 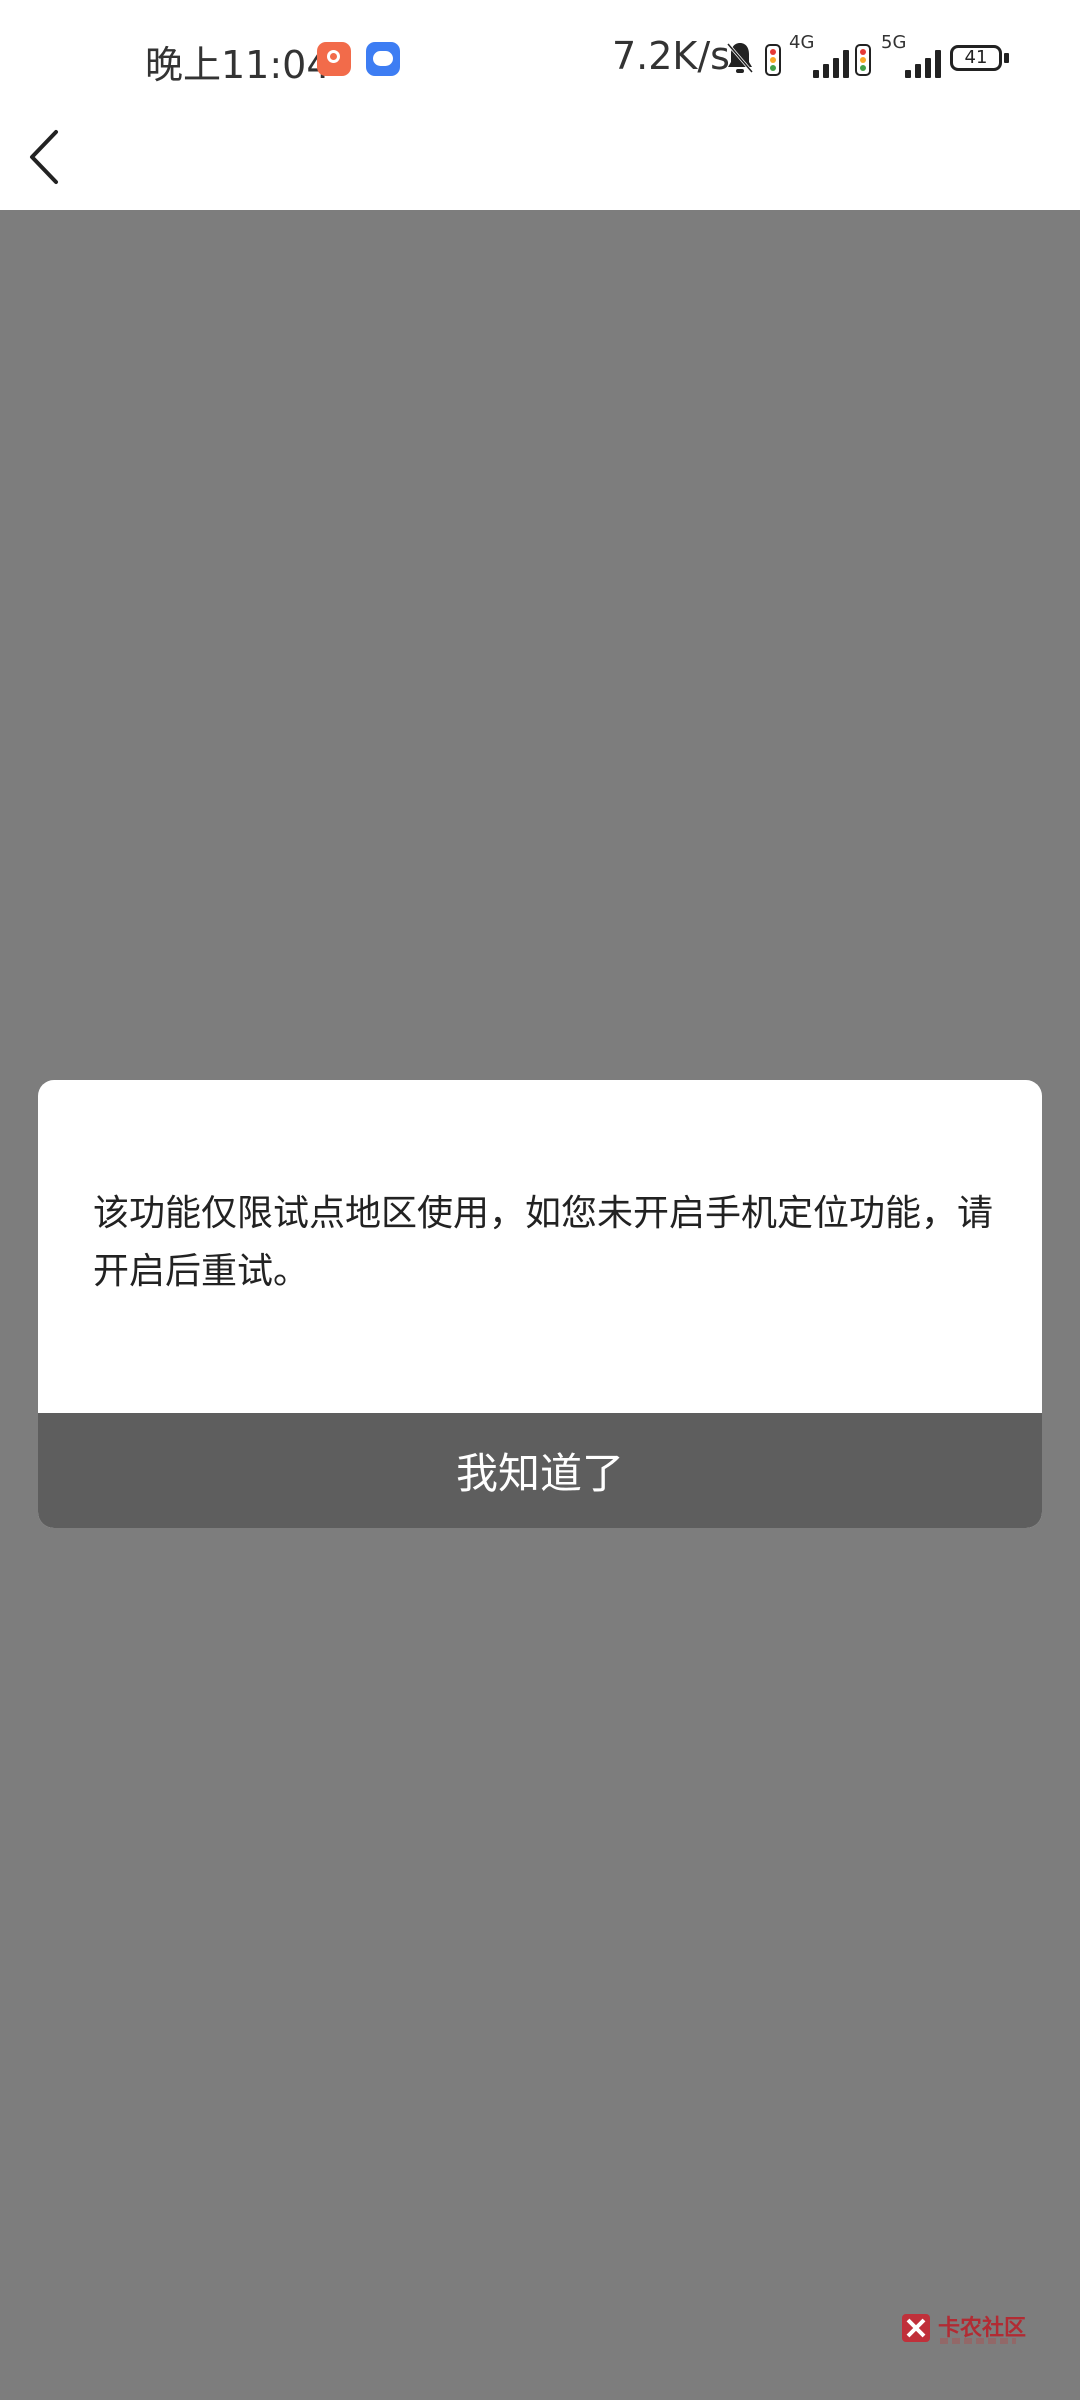 What do you see at coordinates (894, 42) in the screenshot?
I see `sim2-network-tag: 5G` at bounding box center [894, 42].